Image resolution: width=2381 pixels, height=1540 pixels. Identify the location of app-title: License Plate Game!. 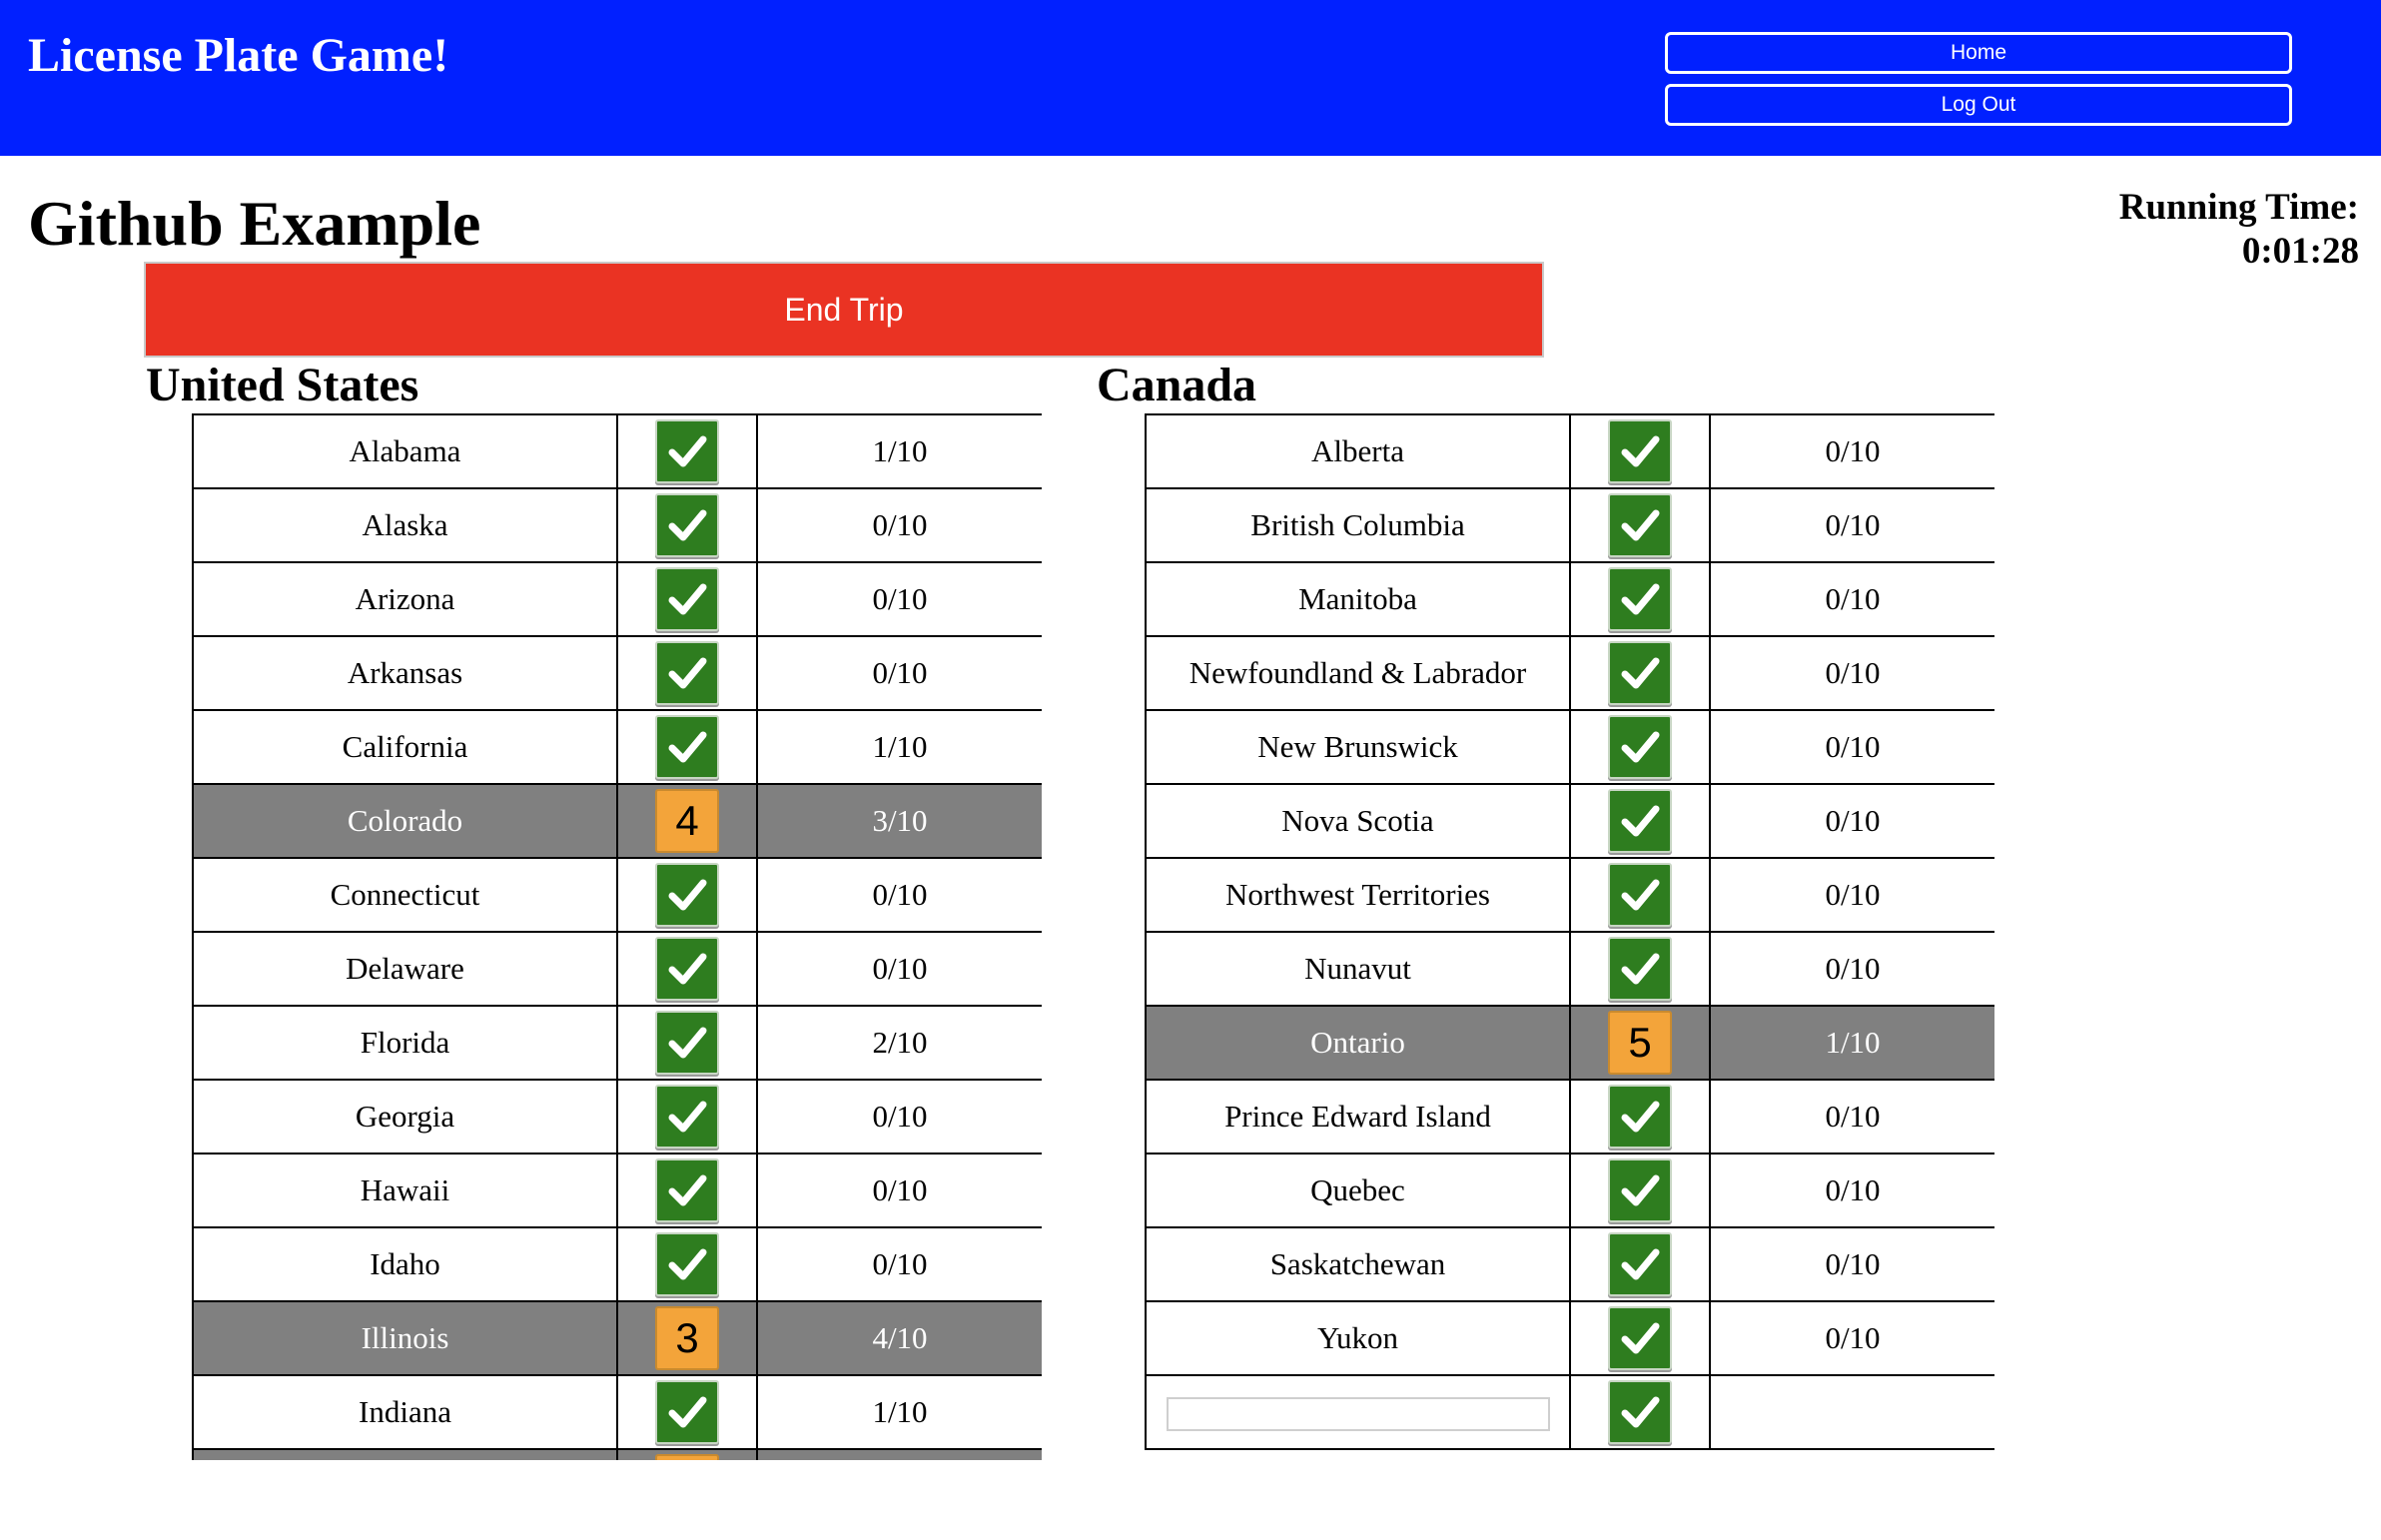
(238, 55).